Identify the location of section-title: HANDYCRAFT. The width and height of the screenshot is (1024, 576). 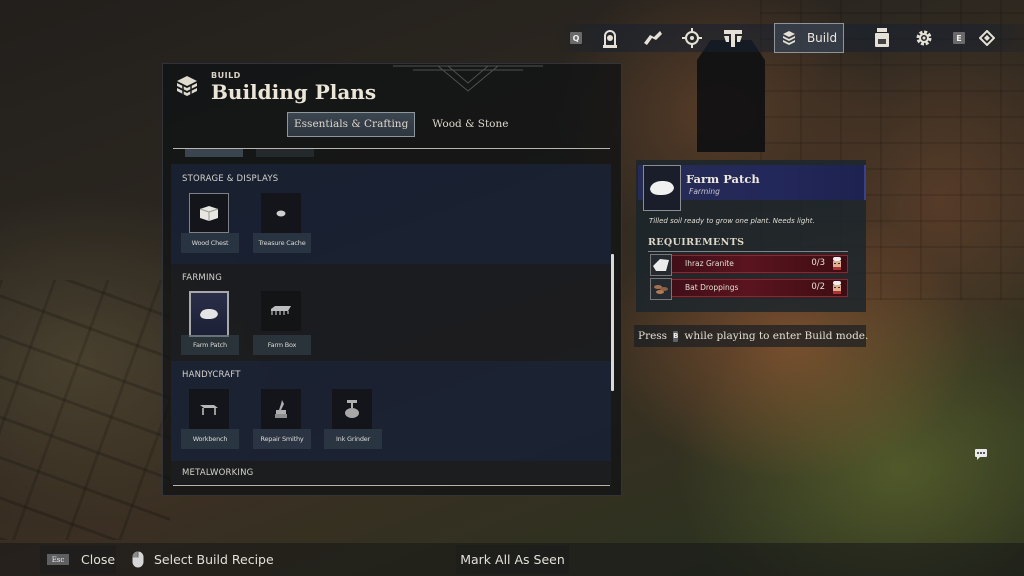
(211, 375).